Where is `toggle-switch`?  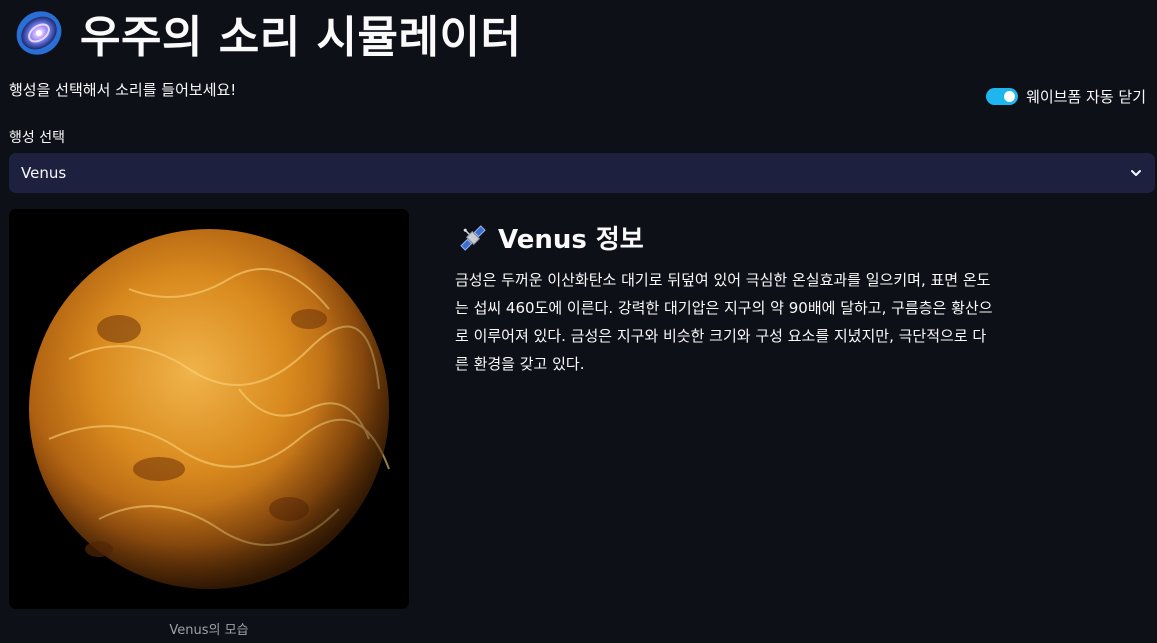 toggle-switch is located at coordinates (1002, 96).